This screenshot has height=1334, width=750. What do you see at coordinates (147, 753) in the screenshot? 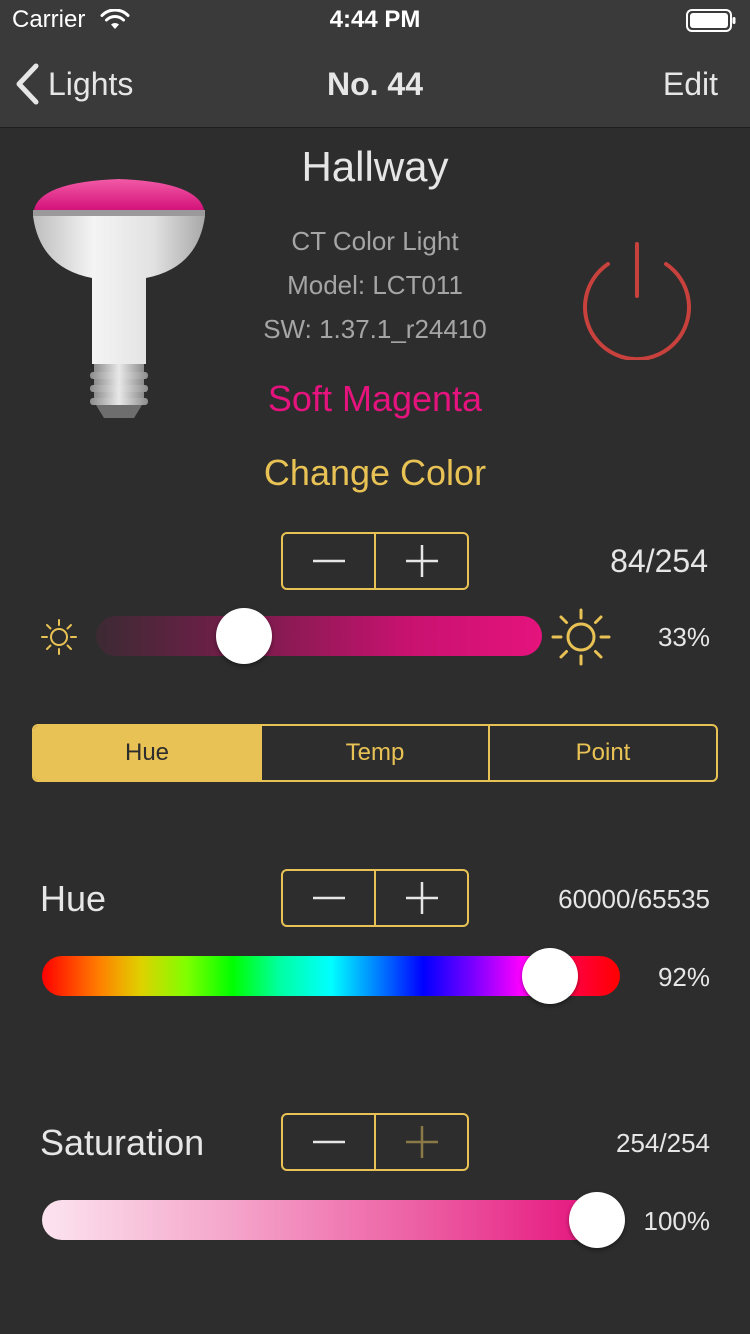
I see `tab-hue: Hue` at bounding box center [147, 753].